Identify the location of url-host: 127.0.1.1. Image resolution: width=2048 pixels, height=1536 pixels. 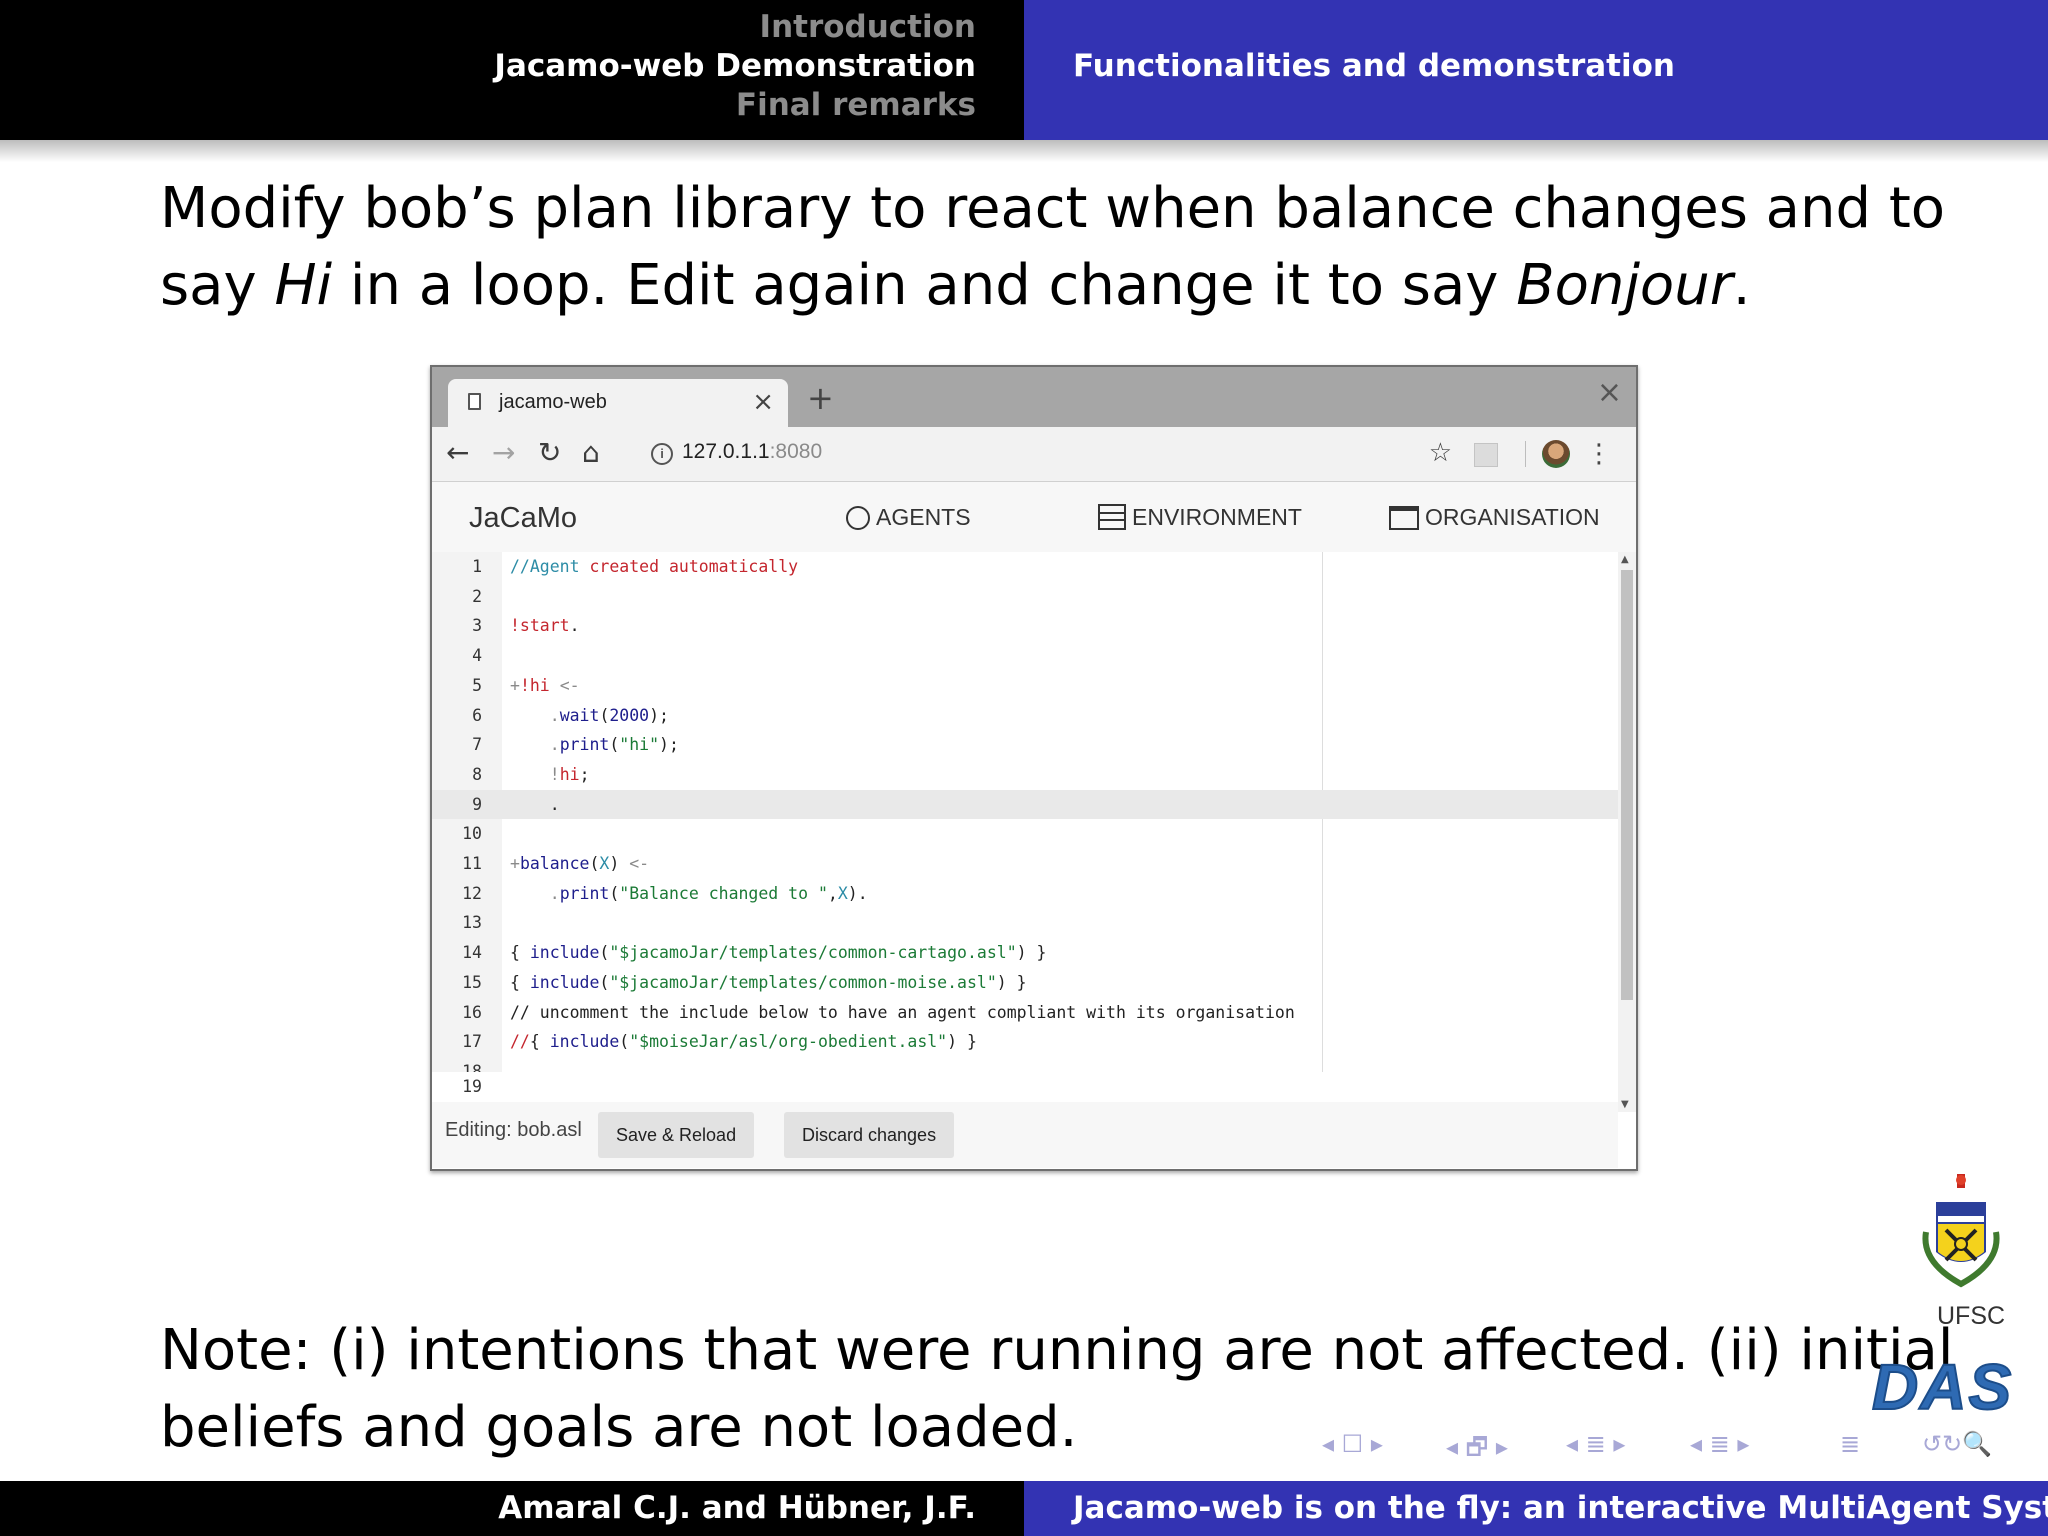
(726, 451).